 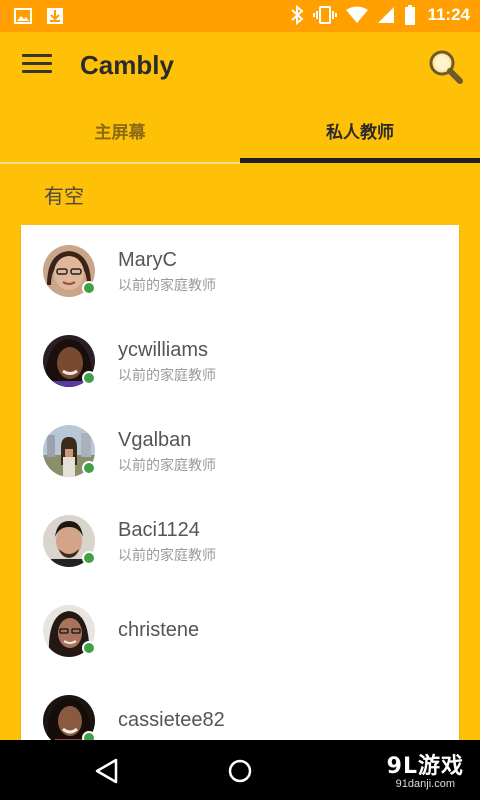 What do you see at coordinates (55, 16) in the screenshot?
I see `download-icon` at bounding box center [55, 16].